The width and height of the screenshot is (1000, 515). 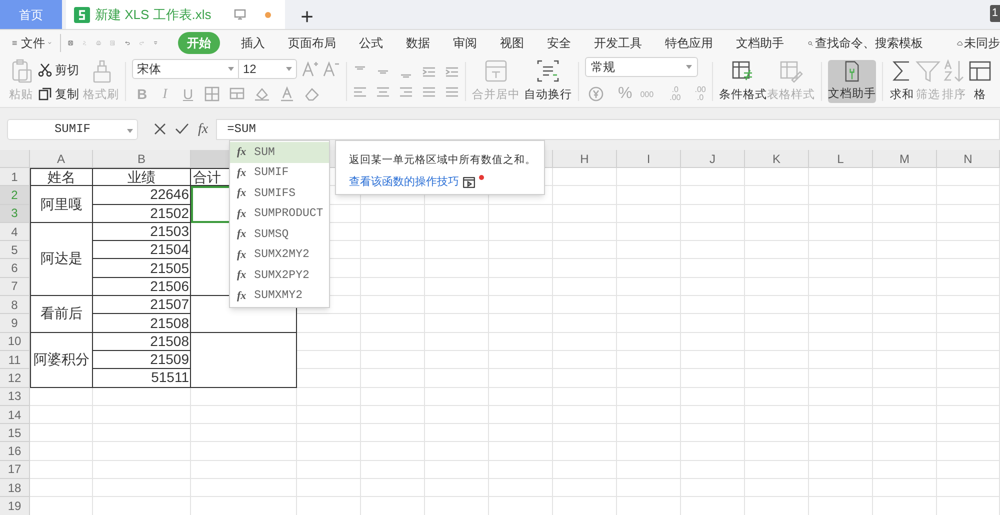 I want to click on row-header: 5, so click(x=15, y=250).